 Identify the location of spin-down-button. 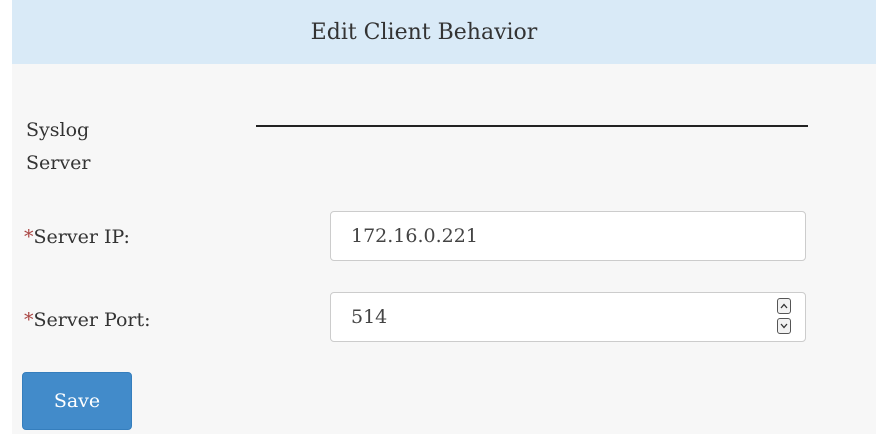
(784, 326).